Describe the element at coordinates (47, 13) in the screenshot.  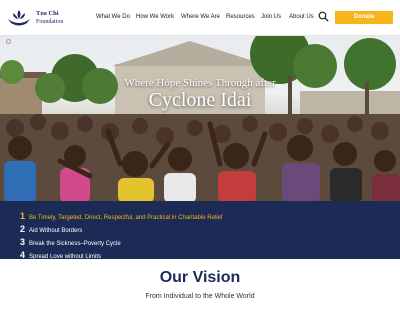
I see `brand-line1: Tzu Chi` at that location.